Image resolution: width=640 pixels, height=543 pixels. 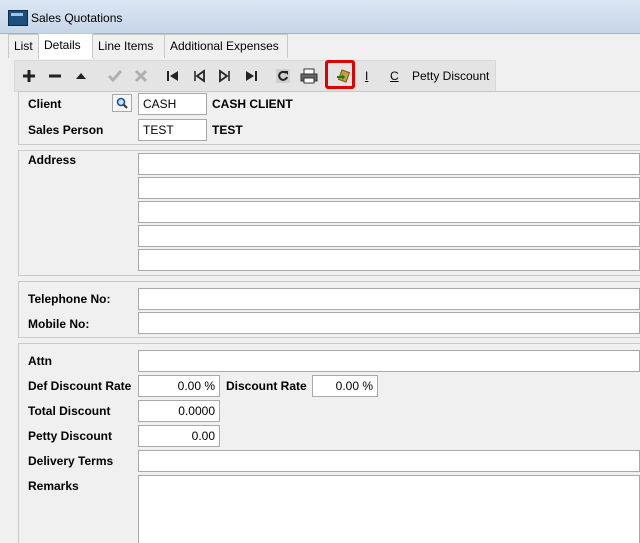 I want to click on client-label: Client, so click(x=45, y=104).